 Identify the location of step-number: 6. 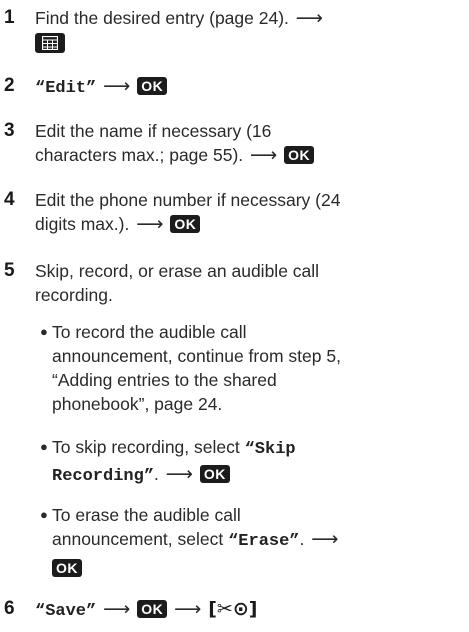
(9, 608).